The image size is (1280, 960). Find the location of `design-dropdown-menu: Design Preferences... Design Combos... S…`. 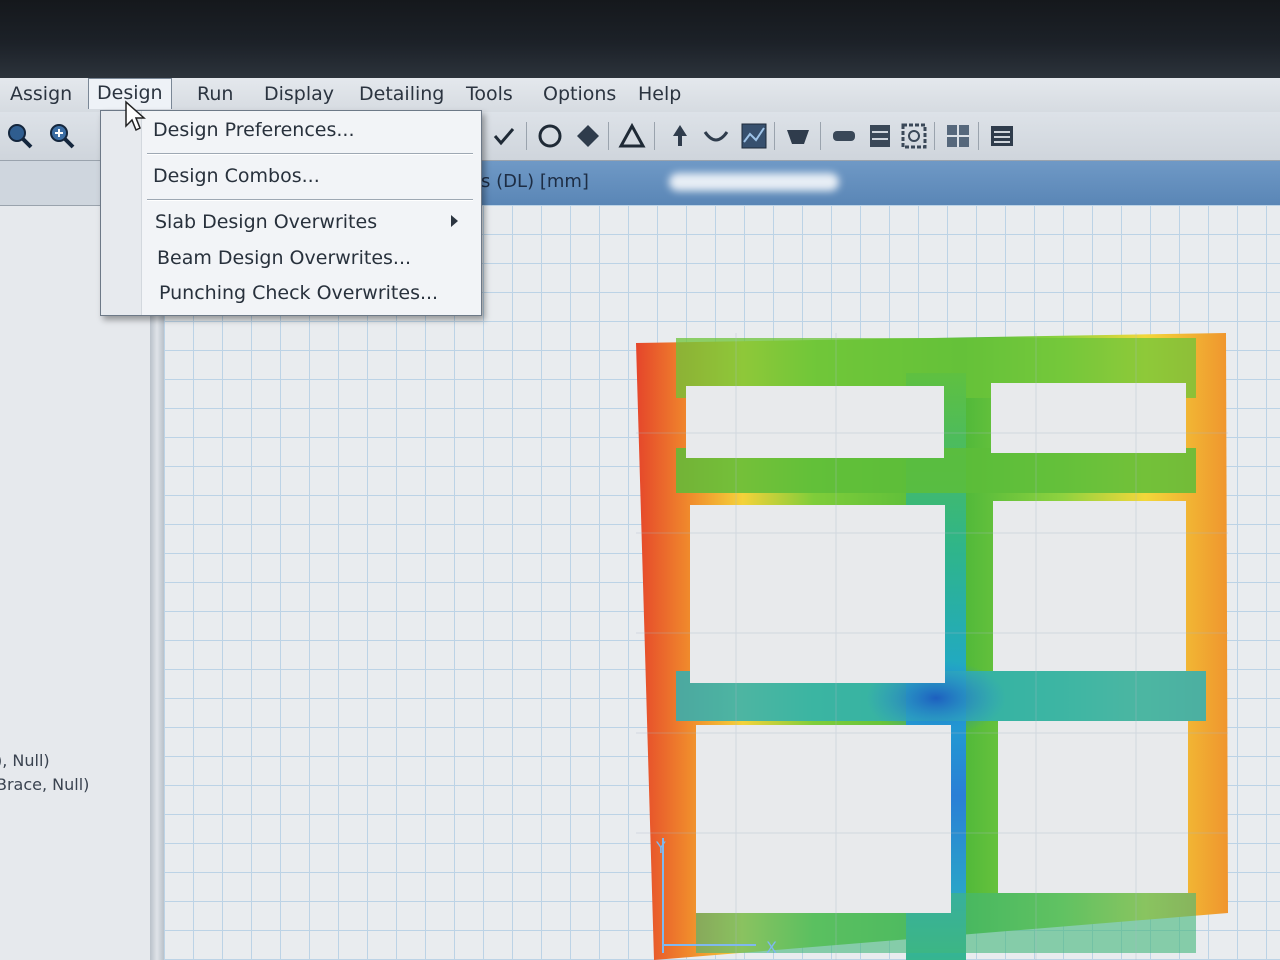

design-dropdown-menu: Design Preferences... Design Combos... S… is located at coordinates (291, 213).